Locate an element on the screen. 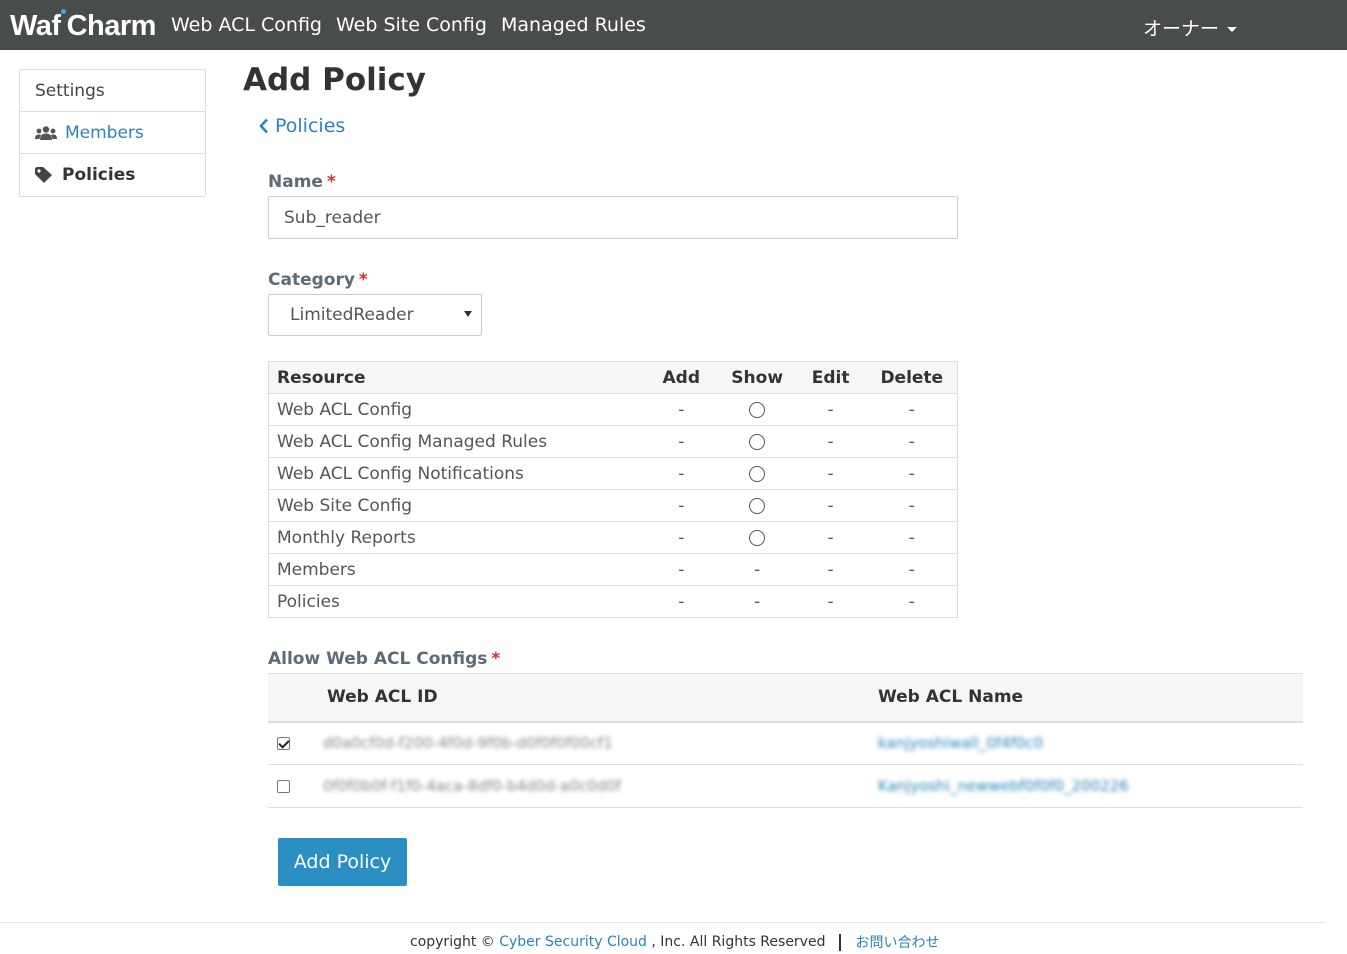  web-acl-name-link: kanjyoshiwall_0f4f0c0 is located at coordinates (960, 743).